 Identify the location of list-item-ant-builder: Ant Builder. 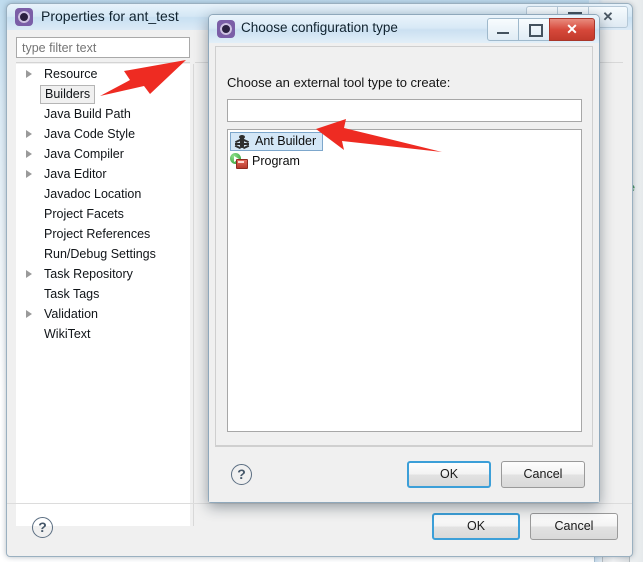
(277, 141).